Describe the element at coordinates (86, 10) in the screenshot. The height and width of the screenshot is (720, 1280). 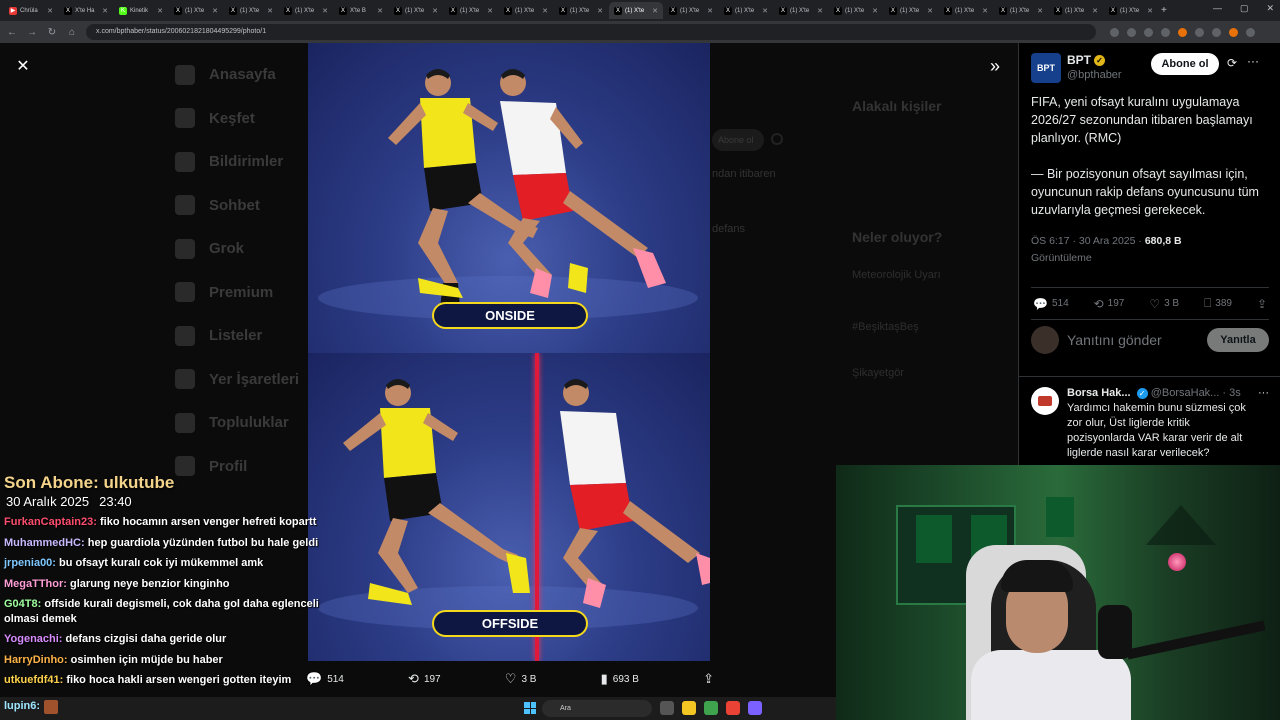
I see `browser-tab: X X'te Ha ✕` at that location.